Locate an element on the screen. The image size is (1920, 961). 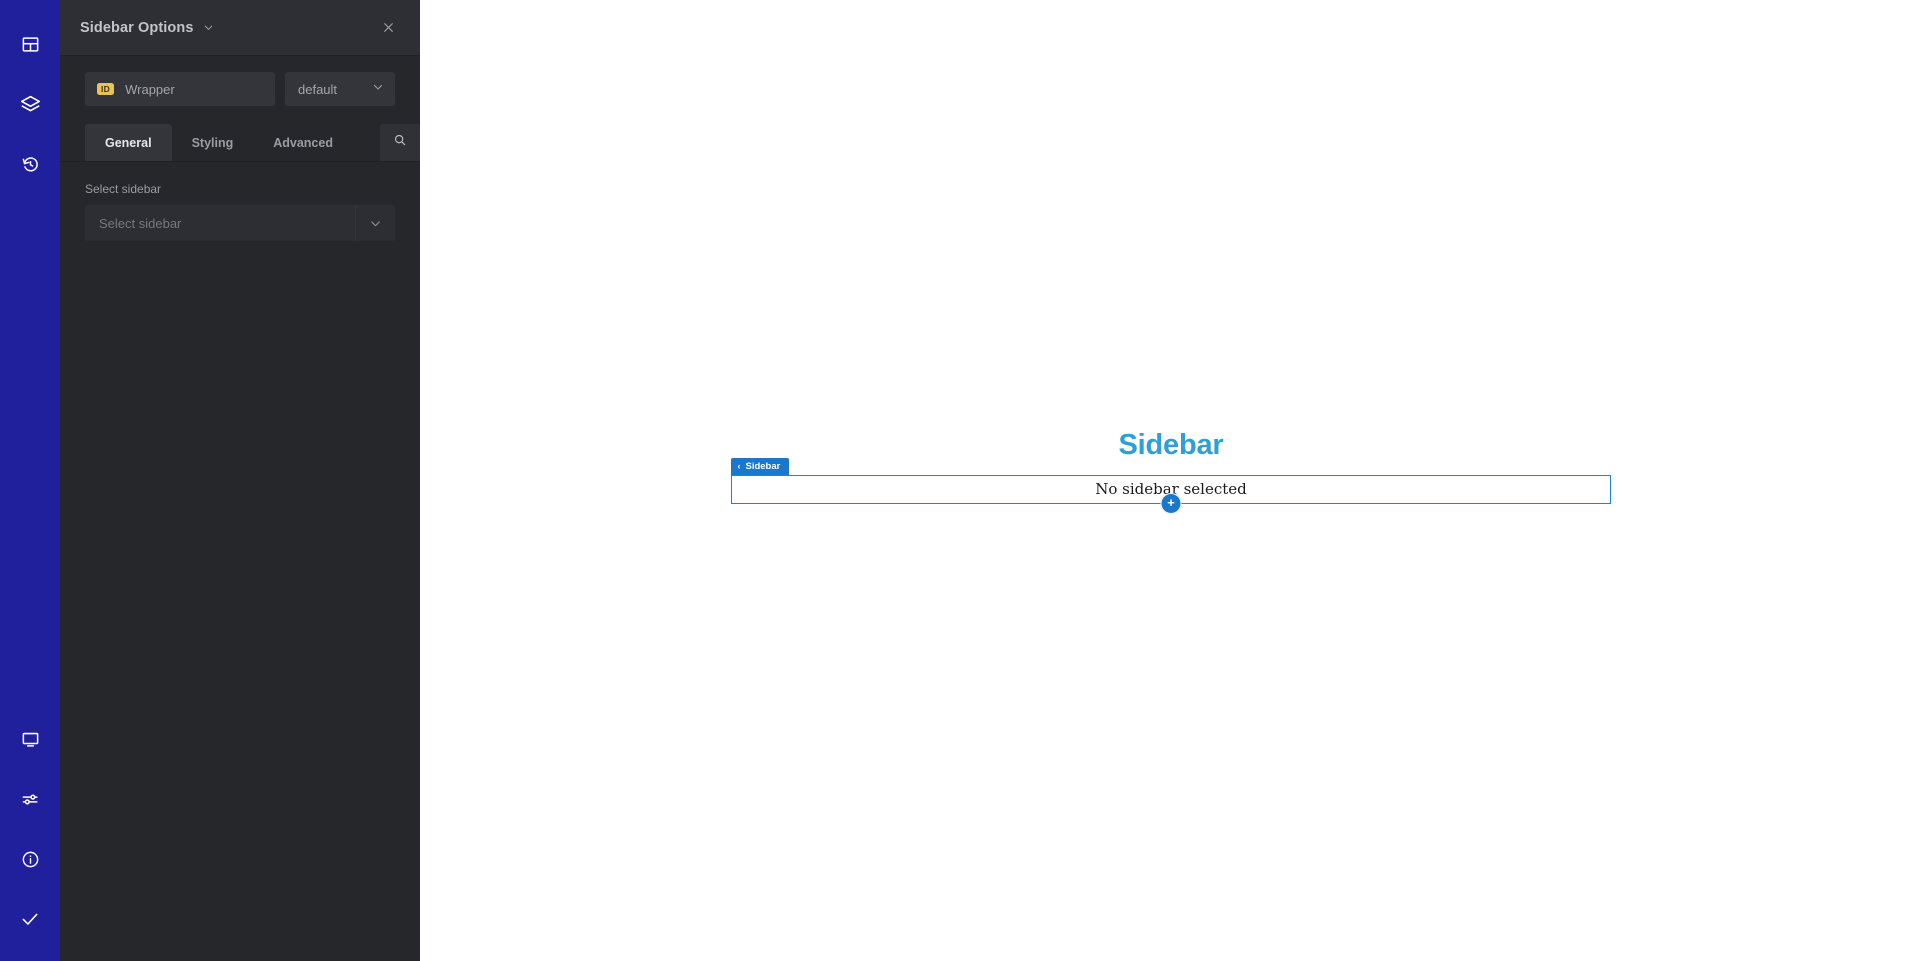
select-sidebar-label: Select sidebar is located at coordinates (123, 189).